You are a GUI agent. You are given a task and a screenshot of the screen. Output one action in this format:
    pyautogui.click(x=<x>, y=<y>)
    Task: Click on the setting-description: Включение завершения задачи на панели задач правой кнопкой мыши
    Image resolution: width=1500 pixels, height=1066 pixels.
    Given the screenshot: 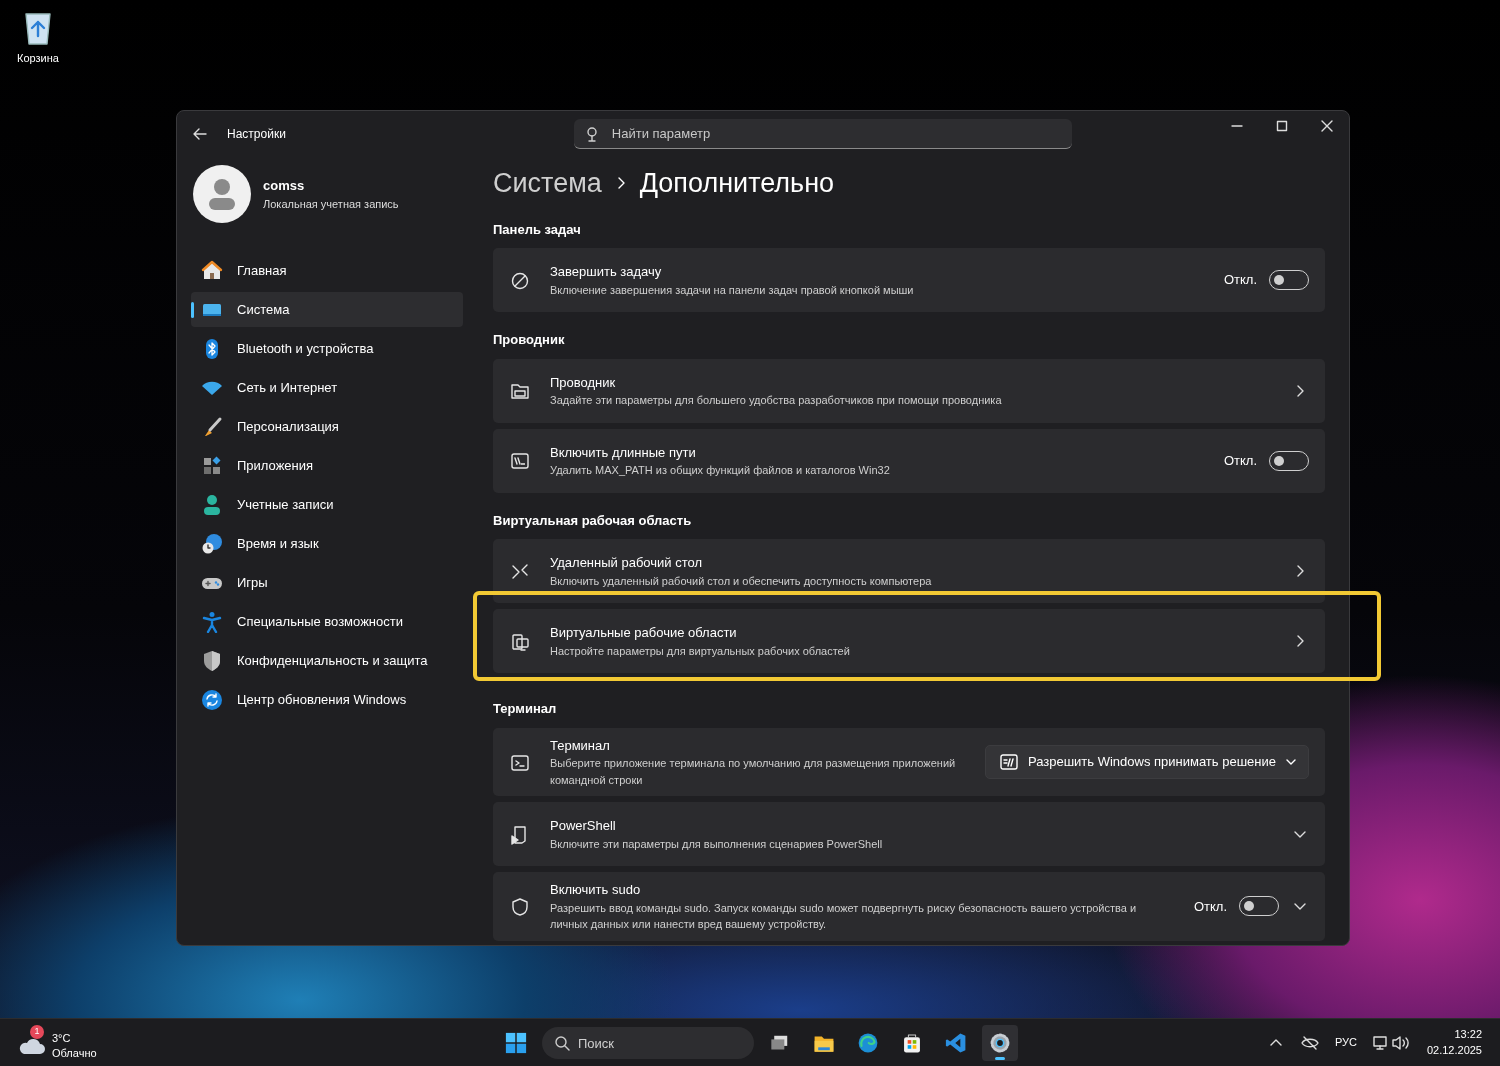 What is the action you would take?
    pyautogui.click(x=732, y=290)
    